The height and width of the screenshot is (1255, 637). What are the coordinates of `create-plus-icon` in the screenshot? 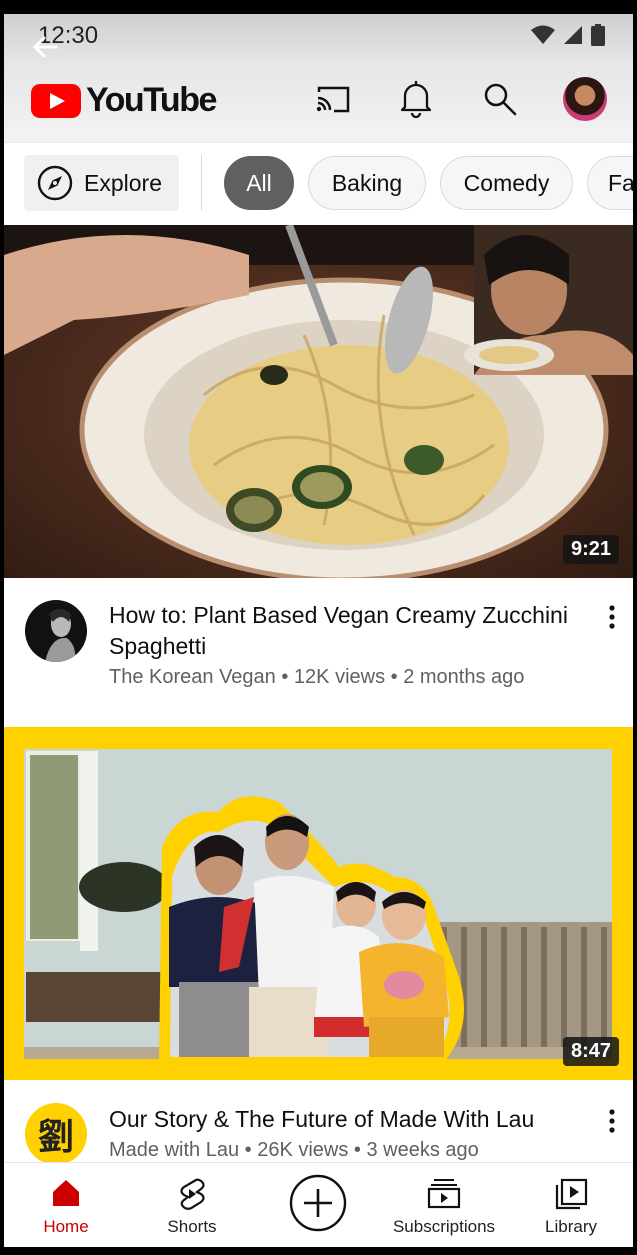 It's located at (318, 1203).